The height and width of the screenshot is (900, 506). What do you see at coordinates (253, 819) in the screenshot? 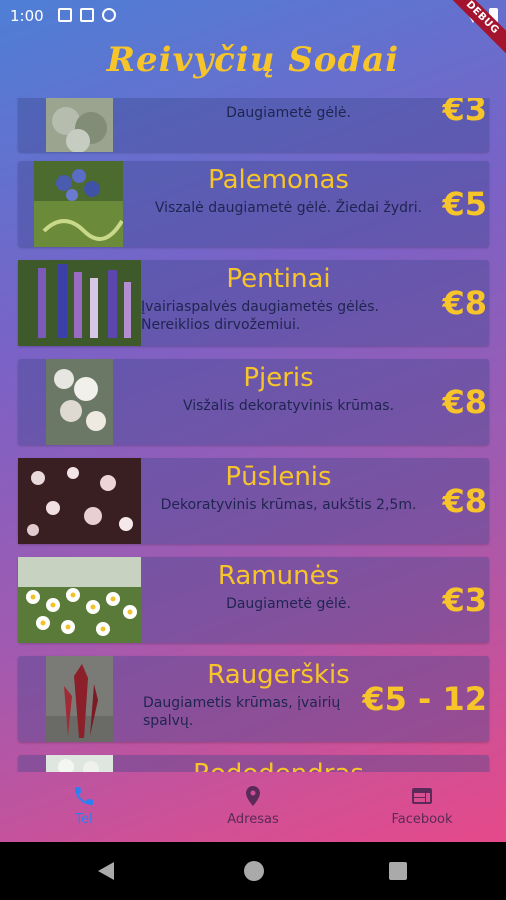
I see `nav-adresas-label: Adresas` at bounding box center [253, 819].